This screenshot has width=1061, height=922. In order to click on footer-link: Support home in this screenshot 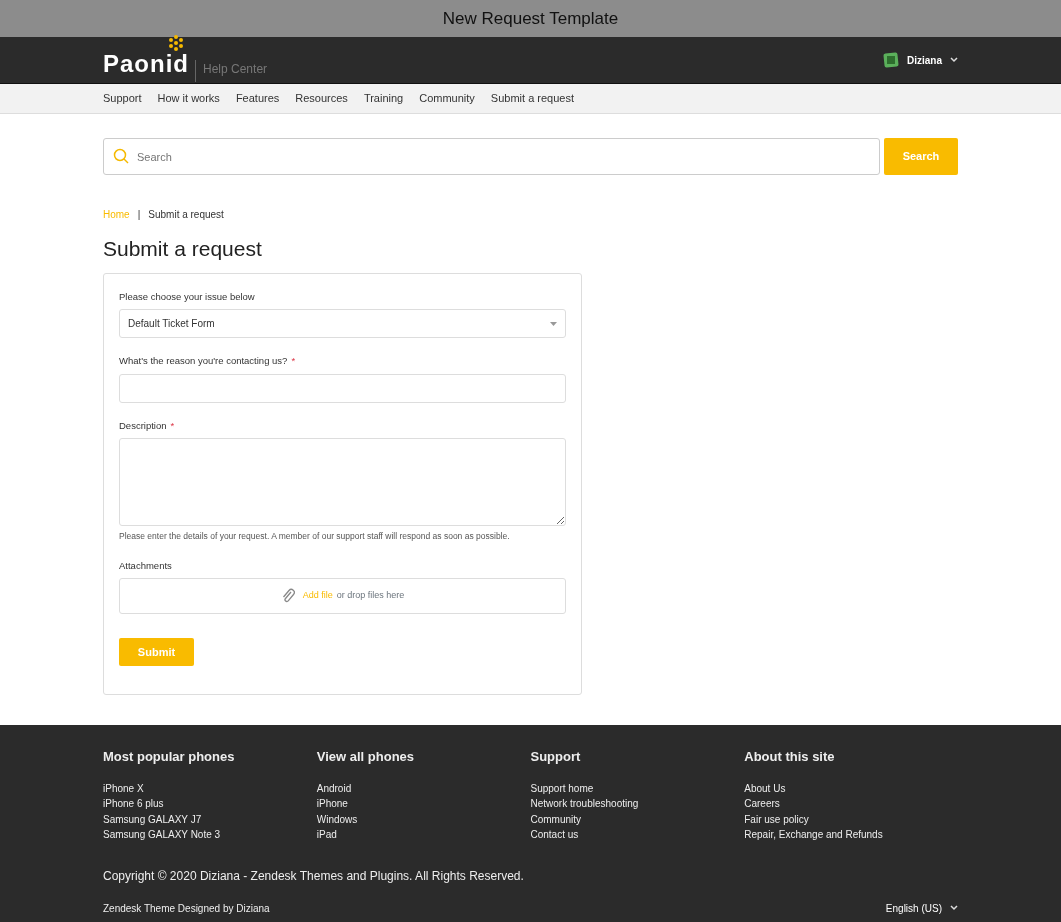, I will do `click(562, 788)`.